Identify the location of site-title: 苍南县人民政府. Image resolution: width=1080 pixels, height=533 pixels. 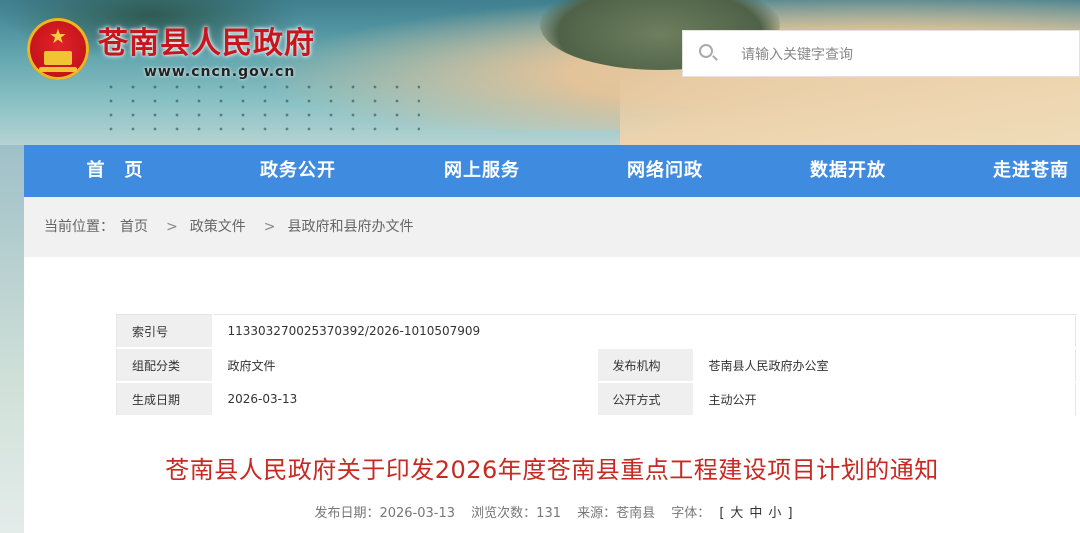
(206, 40).